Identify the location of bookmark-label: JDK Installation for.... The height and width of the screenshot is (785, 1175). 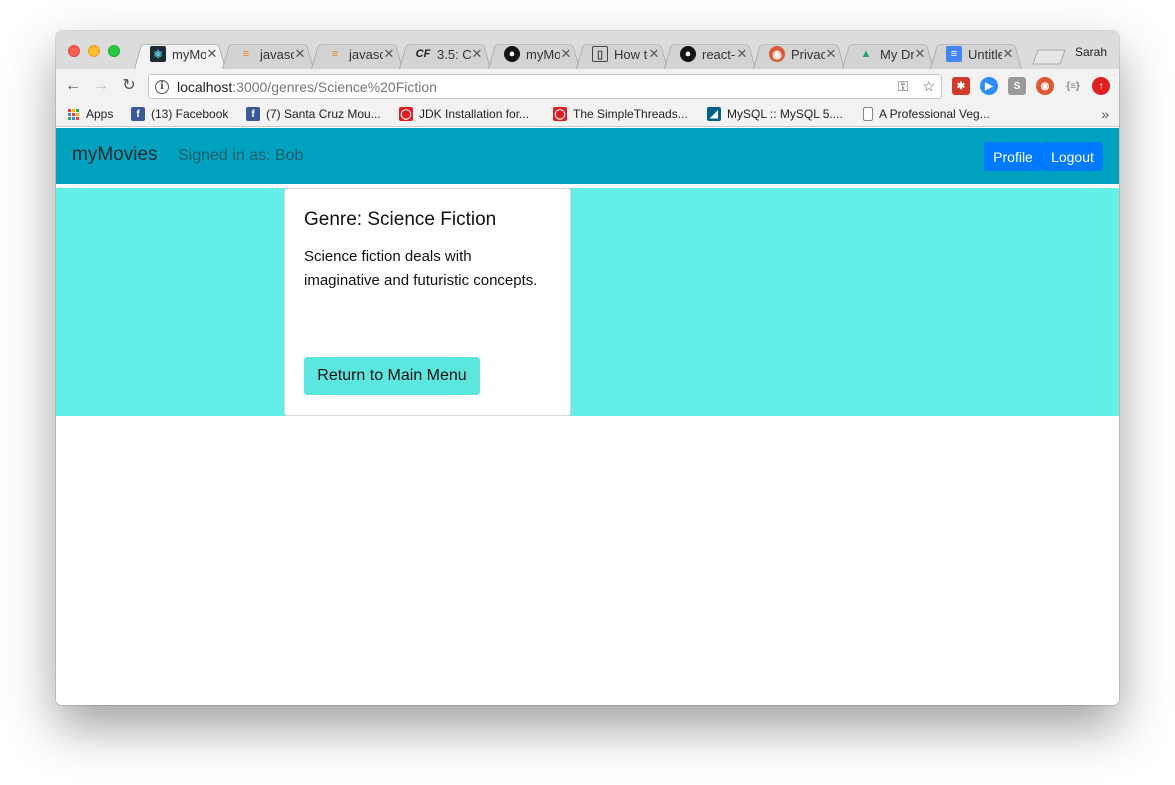
(474, 114).